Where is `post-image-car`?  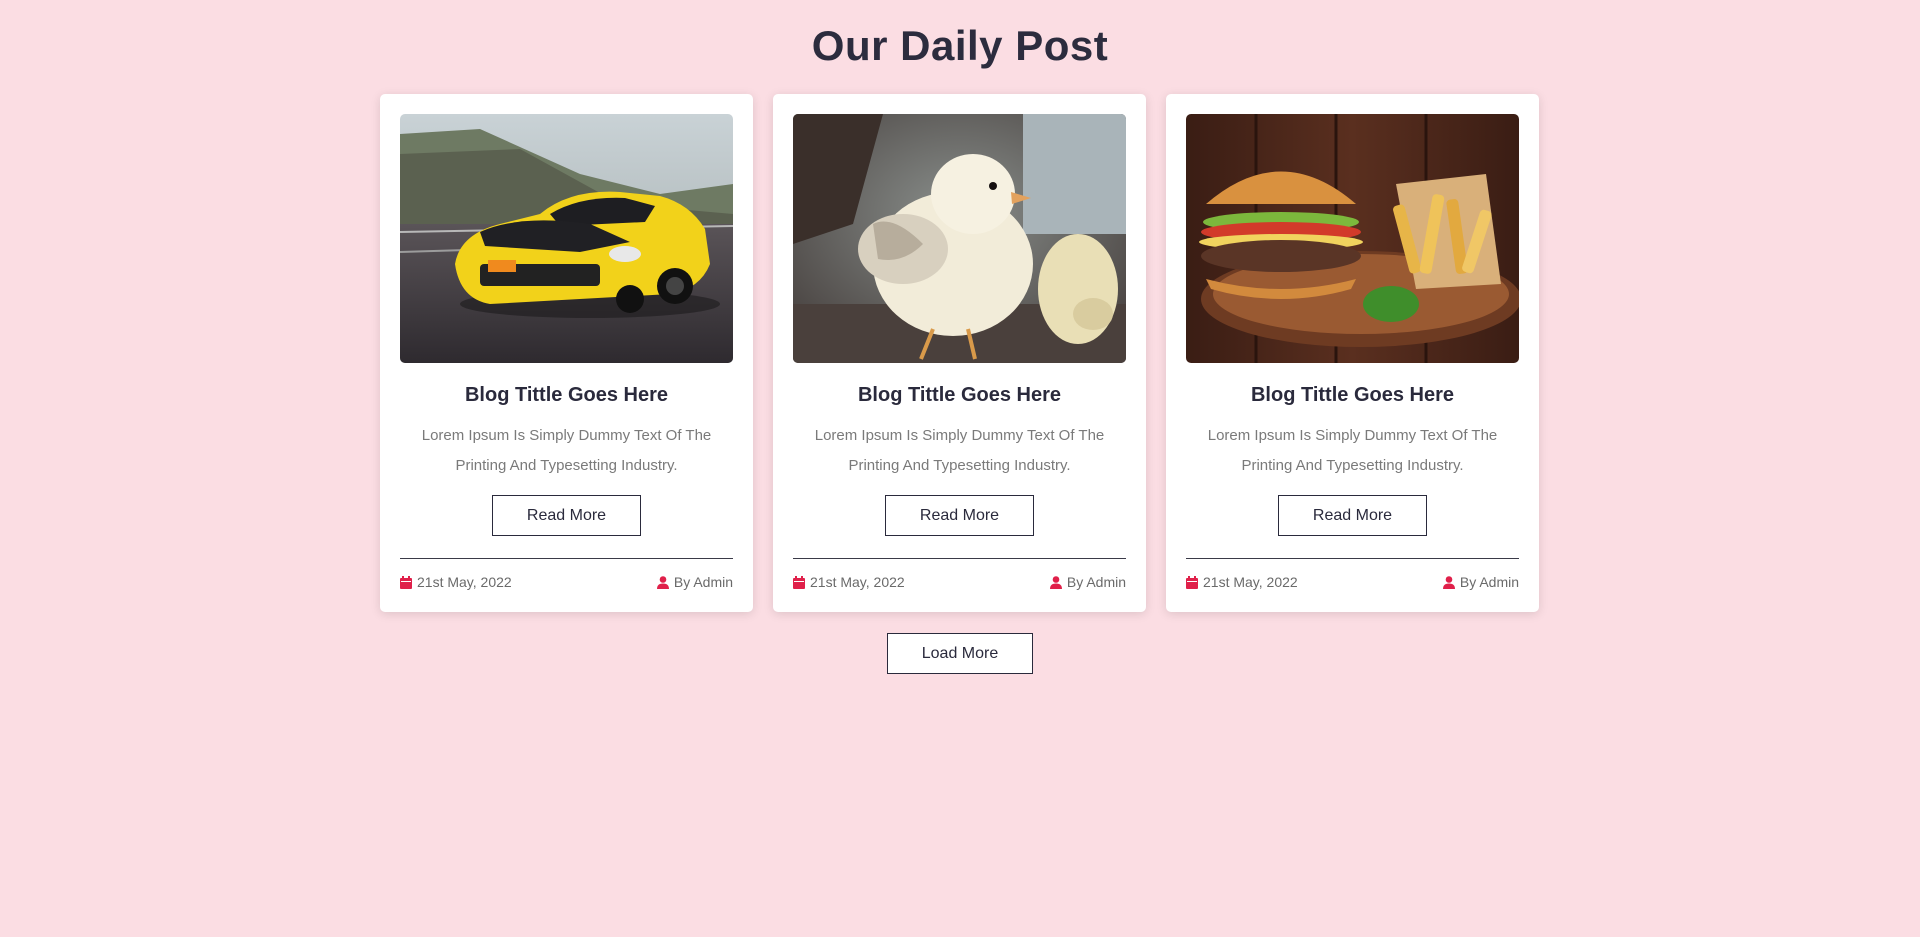 post-image-car is located at coordinates (566, 238).